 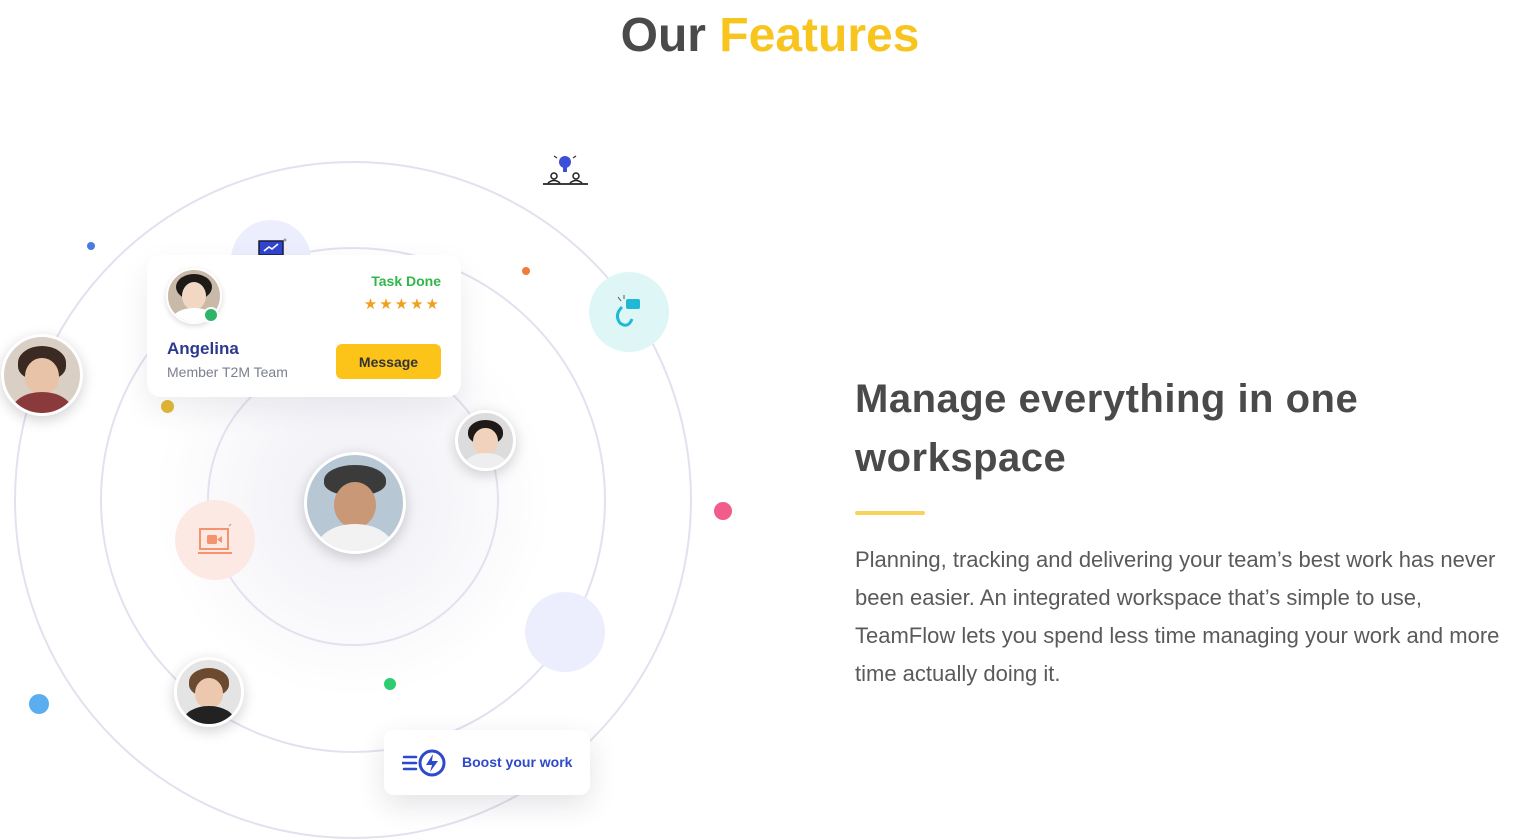 What do you see at coordinates (1107, 428) in the screenshot?
I see `feature-title: Manage everything in one workspace` at bounding box center [1107, 428].